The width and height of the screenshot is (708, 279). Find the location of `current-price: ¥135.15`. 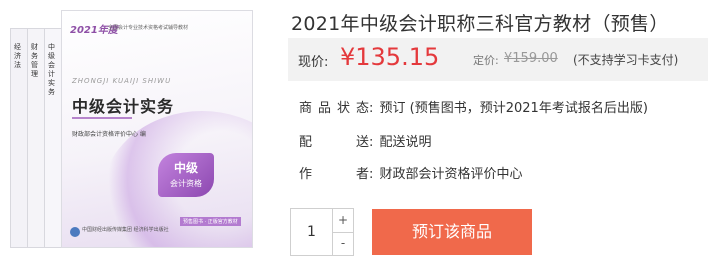

current-price: ¥135.15 is located at coordinates (390, 57).